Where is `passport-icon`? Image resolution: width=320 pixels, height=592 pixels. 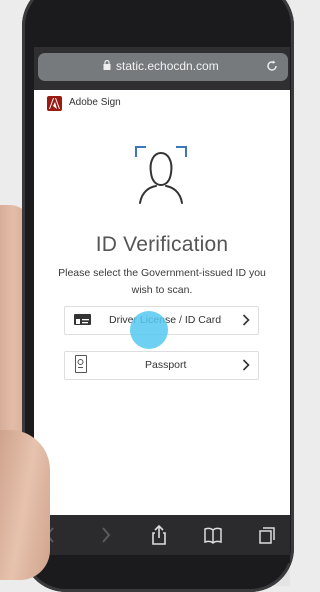 passport-icon is located at coordinates (81, 364).